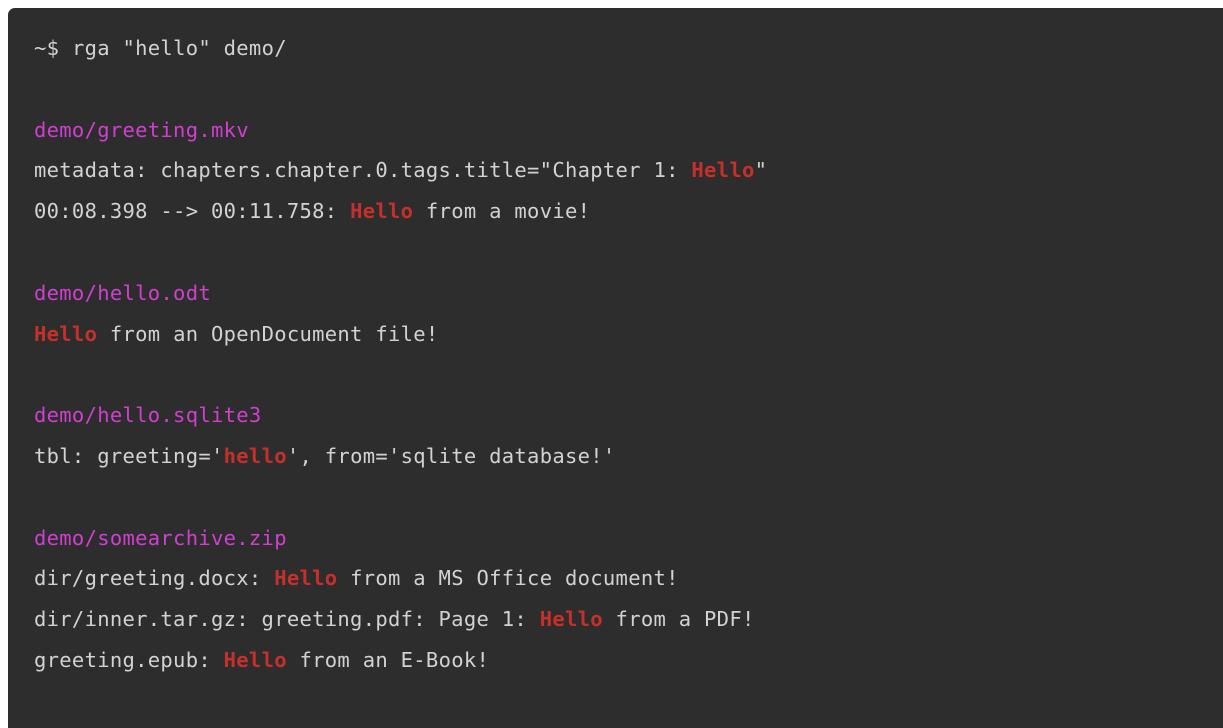 The image size is (1223, 728). Describe the element at coordinates (678, 619) in the screenshot. I see `output-text: from a PDF!` at that location.